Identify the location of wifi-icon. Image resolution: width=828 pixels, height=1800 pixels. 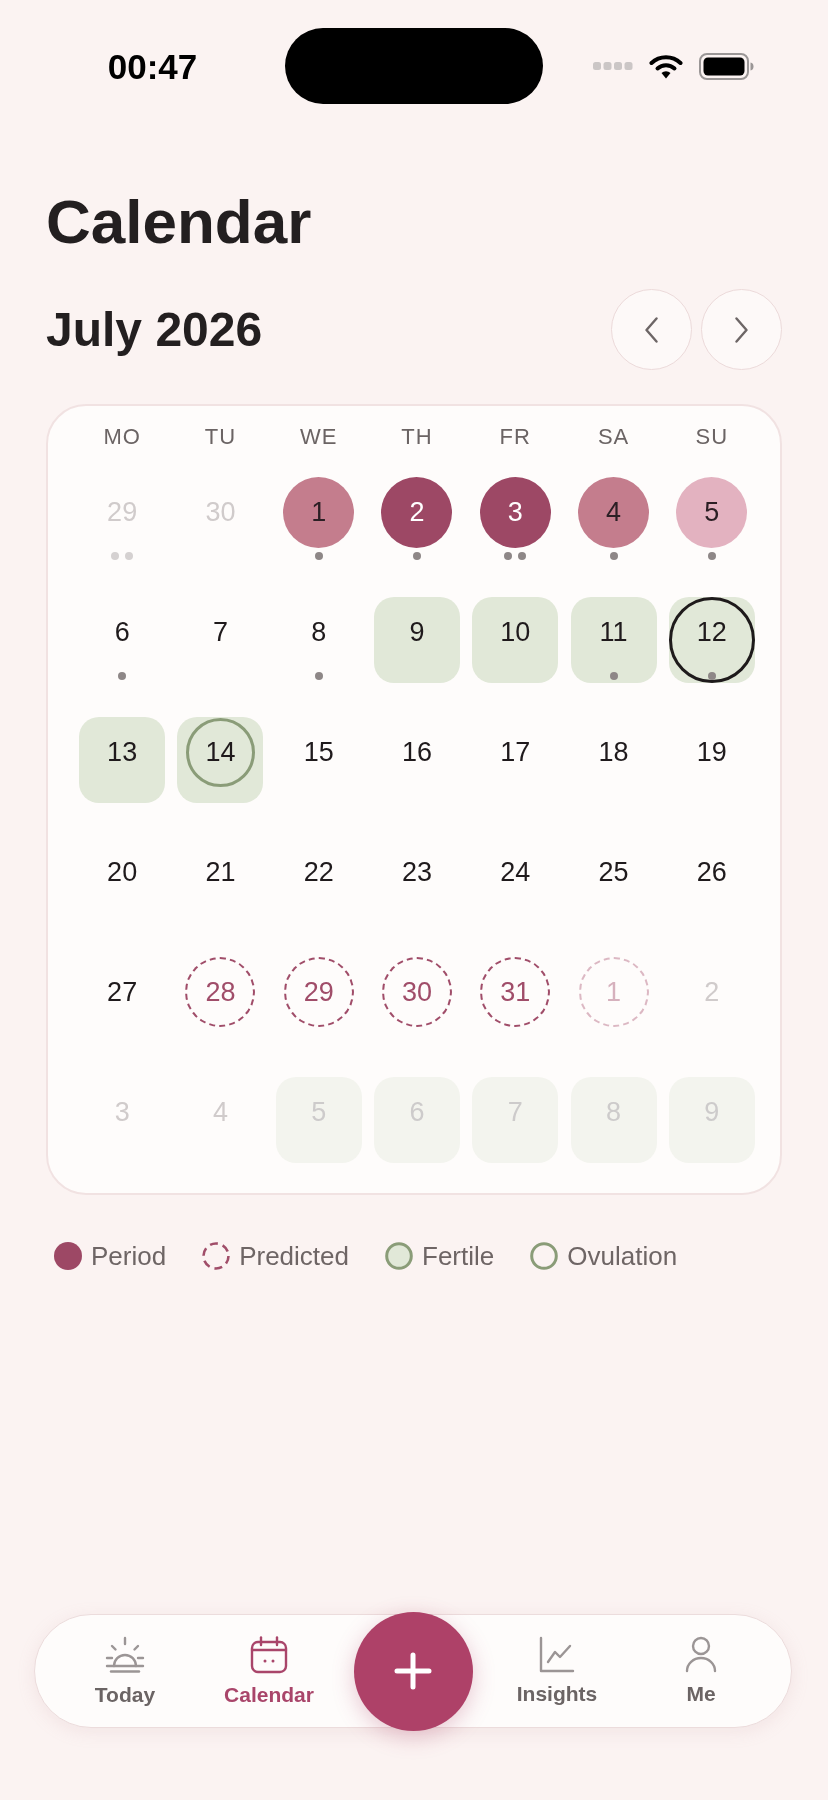
(666, 66).